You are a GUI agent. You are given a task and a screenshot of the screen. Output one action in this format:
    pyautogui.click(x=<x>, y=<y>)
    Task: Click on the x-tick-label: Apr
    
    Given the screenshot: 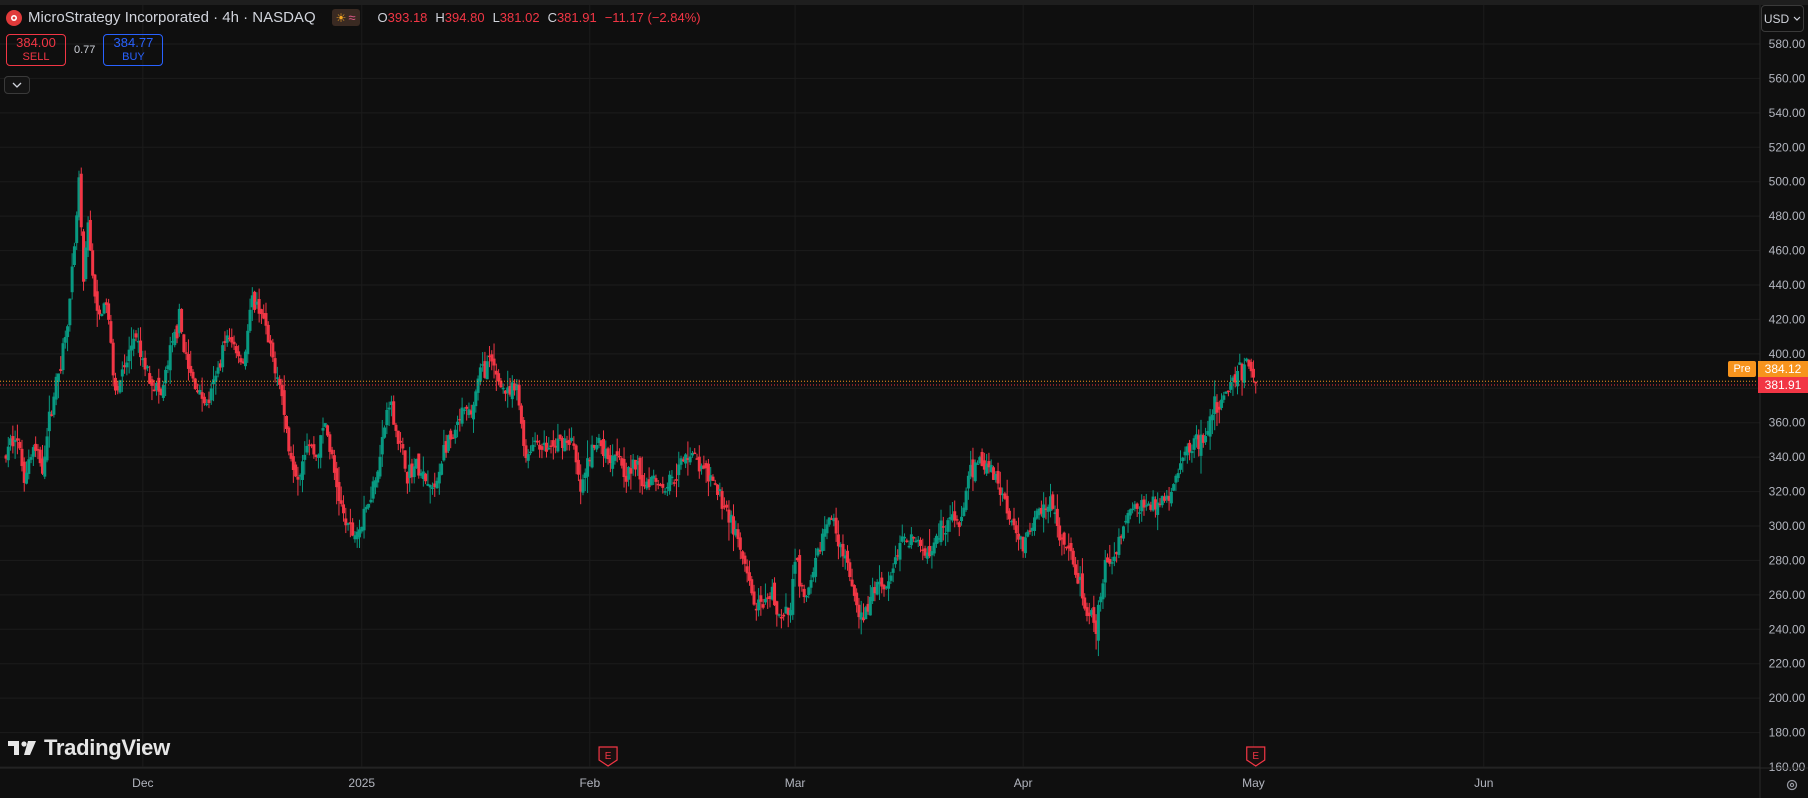 What is the action you would take?
    pyautogui.click(x=1023, y=783)
    